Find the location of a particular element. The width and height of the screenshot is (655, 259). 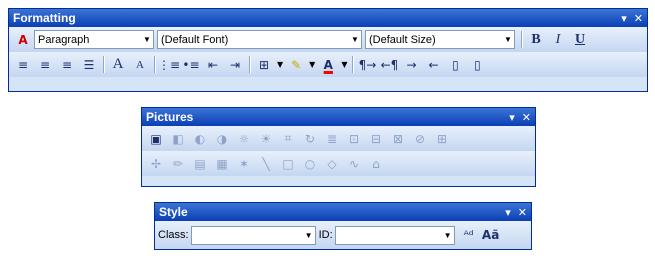

highlight-icon: ✎ is located at coordinates (296, 64).